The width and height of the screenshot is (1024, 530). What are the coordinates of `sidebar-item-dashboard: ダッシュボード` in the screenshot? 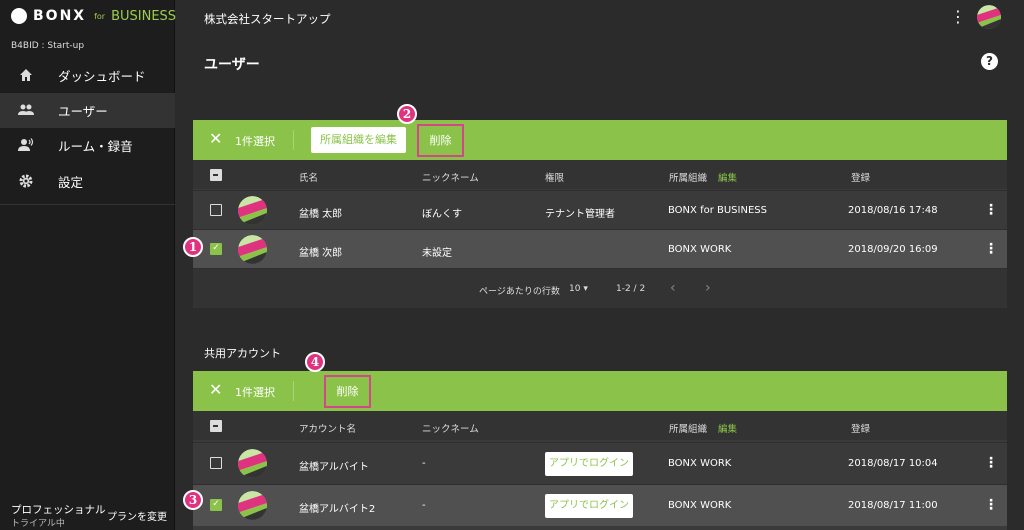 It's located at (87, 75).